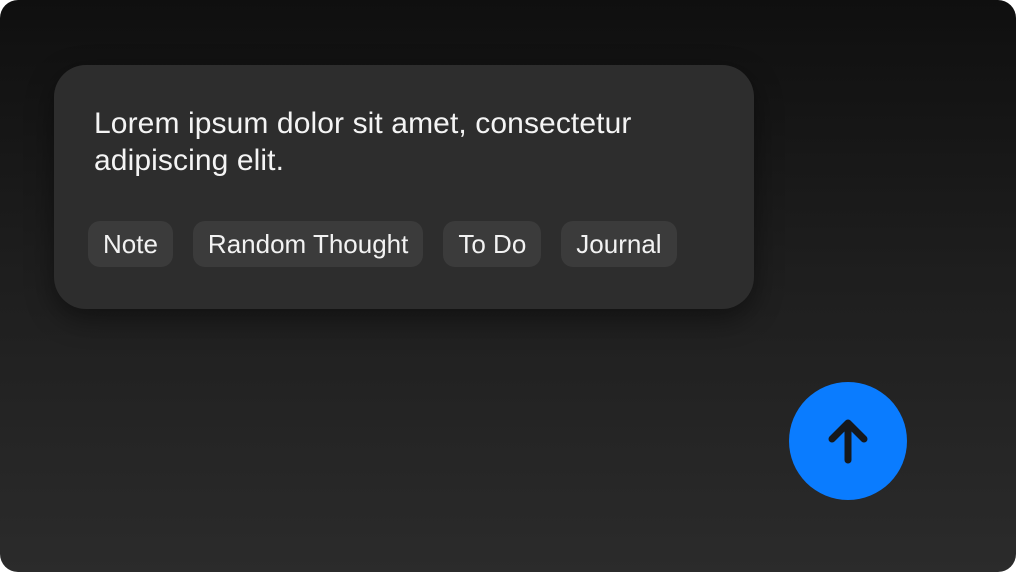 This screenshot has height=572, width=1016. I want to click on tag-random-thought: Random Thought, so click(308, 244).